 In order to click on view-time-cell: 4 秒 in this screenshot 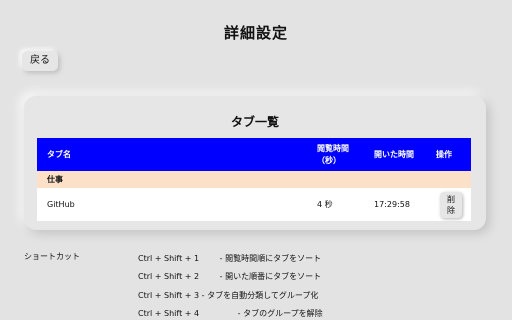, I will do `click(335, 204)`.